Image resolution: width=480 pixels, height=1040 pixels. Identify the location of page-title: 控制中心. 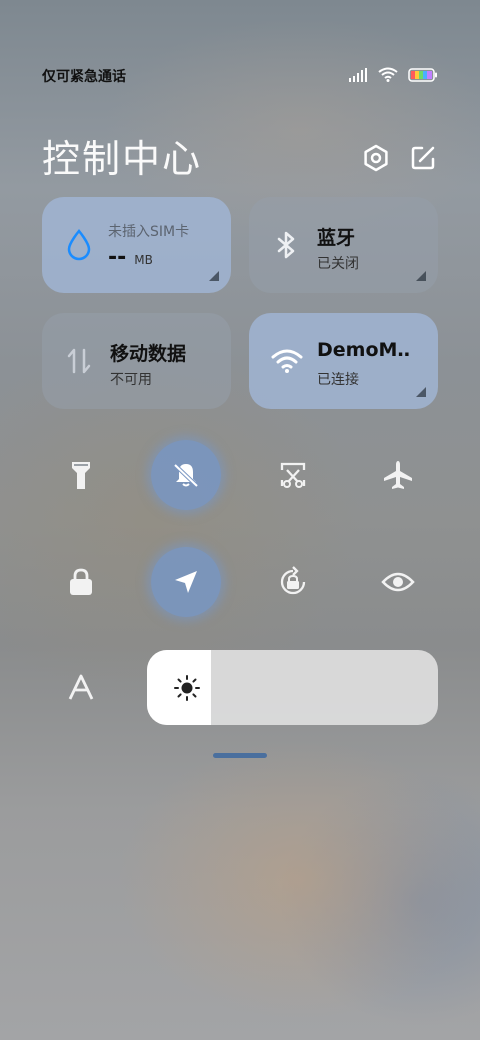
(122, 159).